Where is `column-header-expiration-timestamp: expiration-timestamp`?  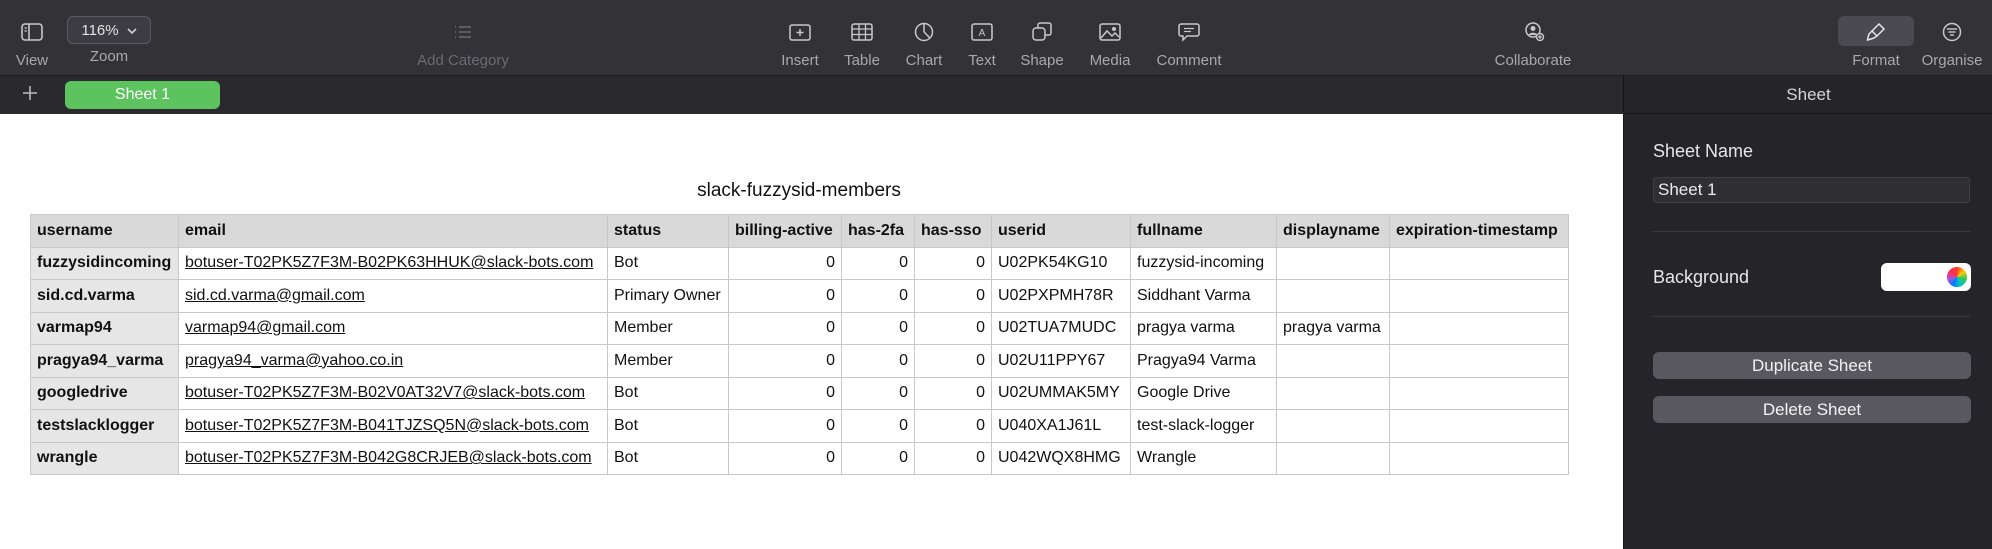 column-header-expiration-timestamp: expiration-timestamp is located at coordinates (1479, 231).